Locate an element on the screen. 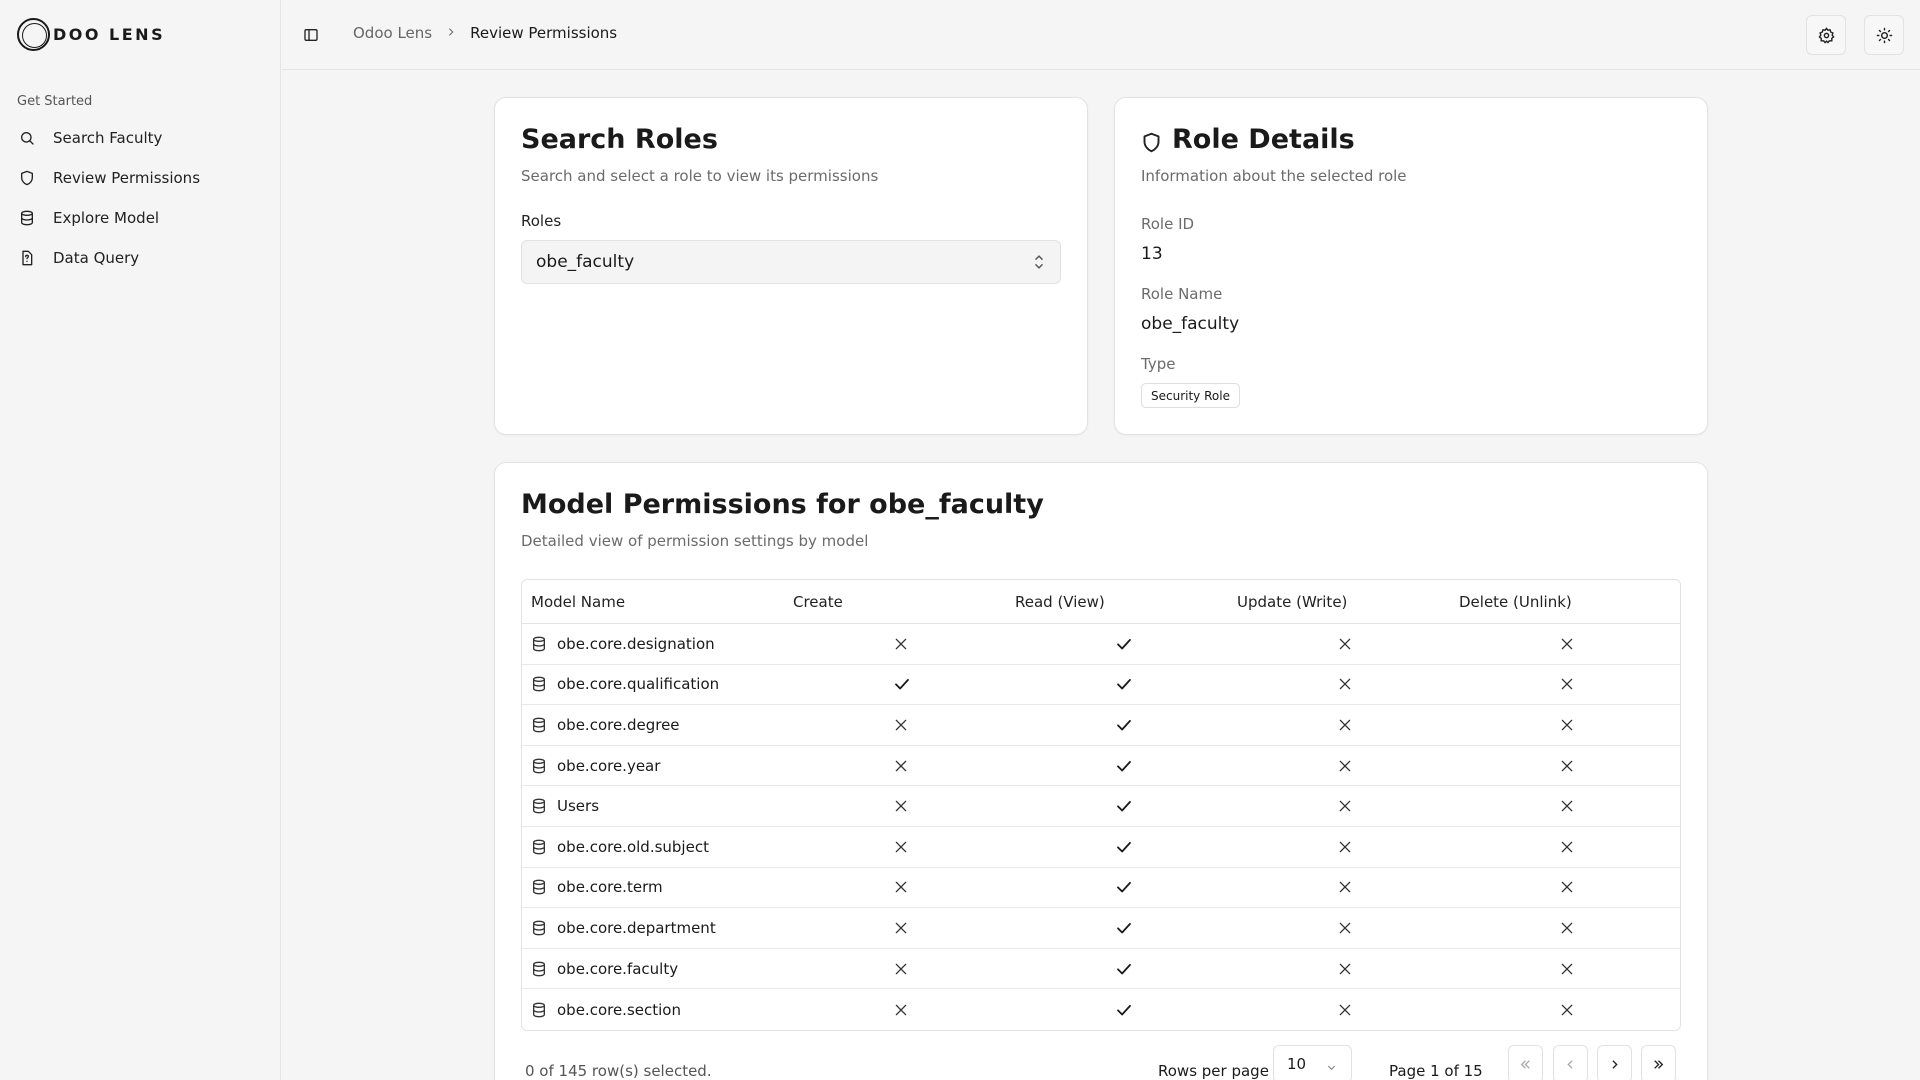  sidebar-item-review-permissions: Review Permissions is located at coordinates (140, 178).